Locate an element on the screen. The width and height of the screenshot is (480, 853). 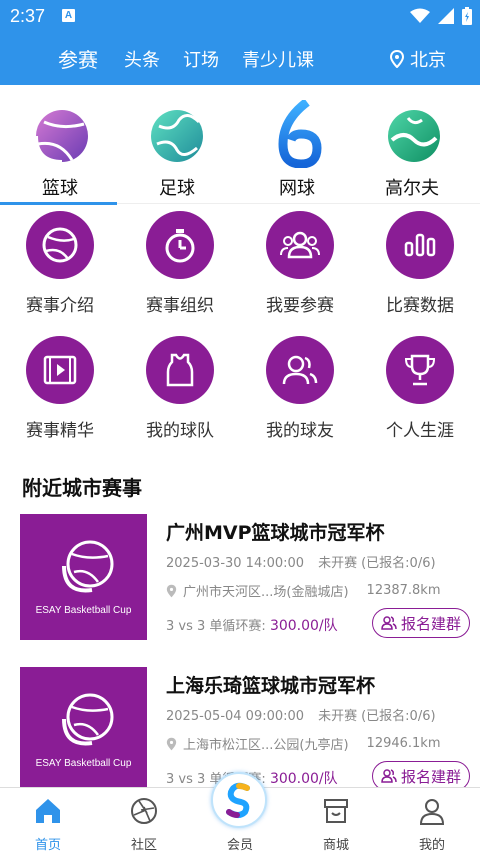
sport-tab-football: 足球 is located at coordinates (177, 150).